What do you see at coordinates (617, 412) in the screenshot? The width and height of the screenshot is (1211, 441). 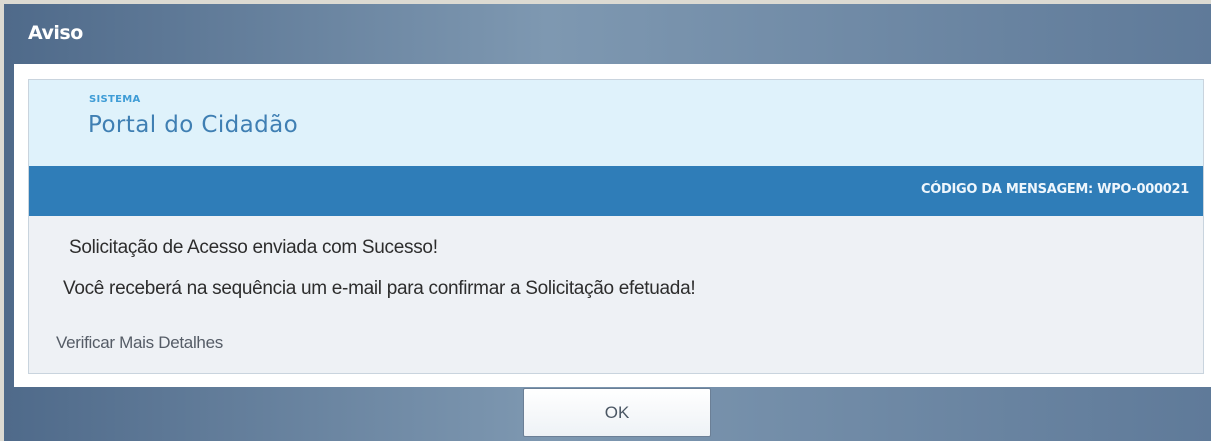 I see `ok-button: OK` at bounding box center [617, 412].